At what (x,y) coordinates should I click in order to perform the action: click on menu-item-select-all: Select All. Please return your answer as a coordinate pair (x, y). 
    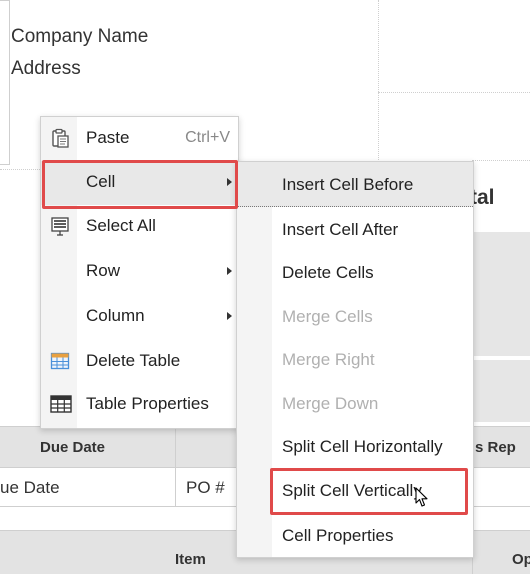
    Looking at the image, I should click on (139, 227).